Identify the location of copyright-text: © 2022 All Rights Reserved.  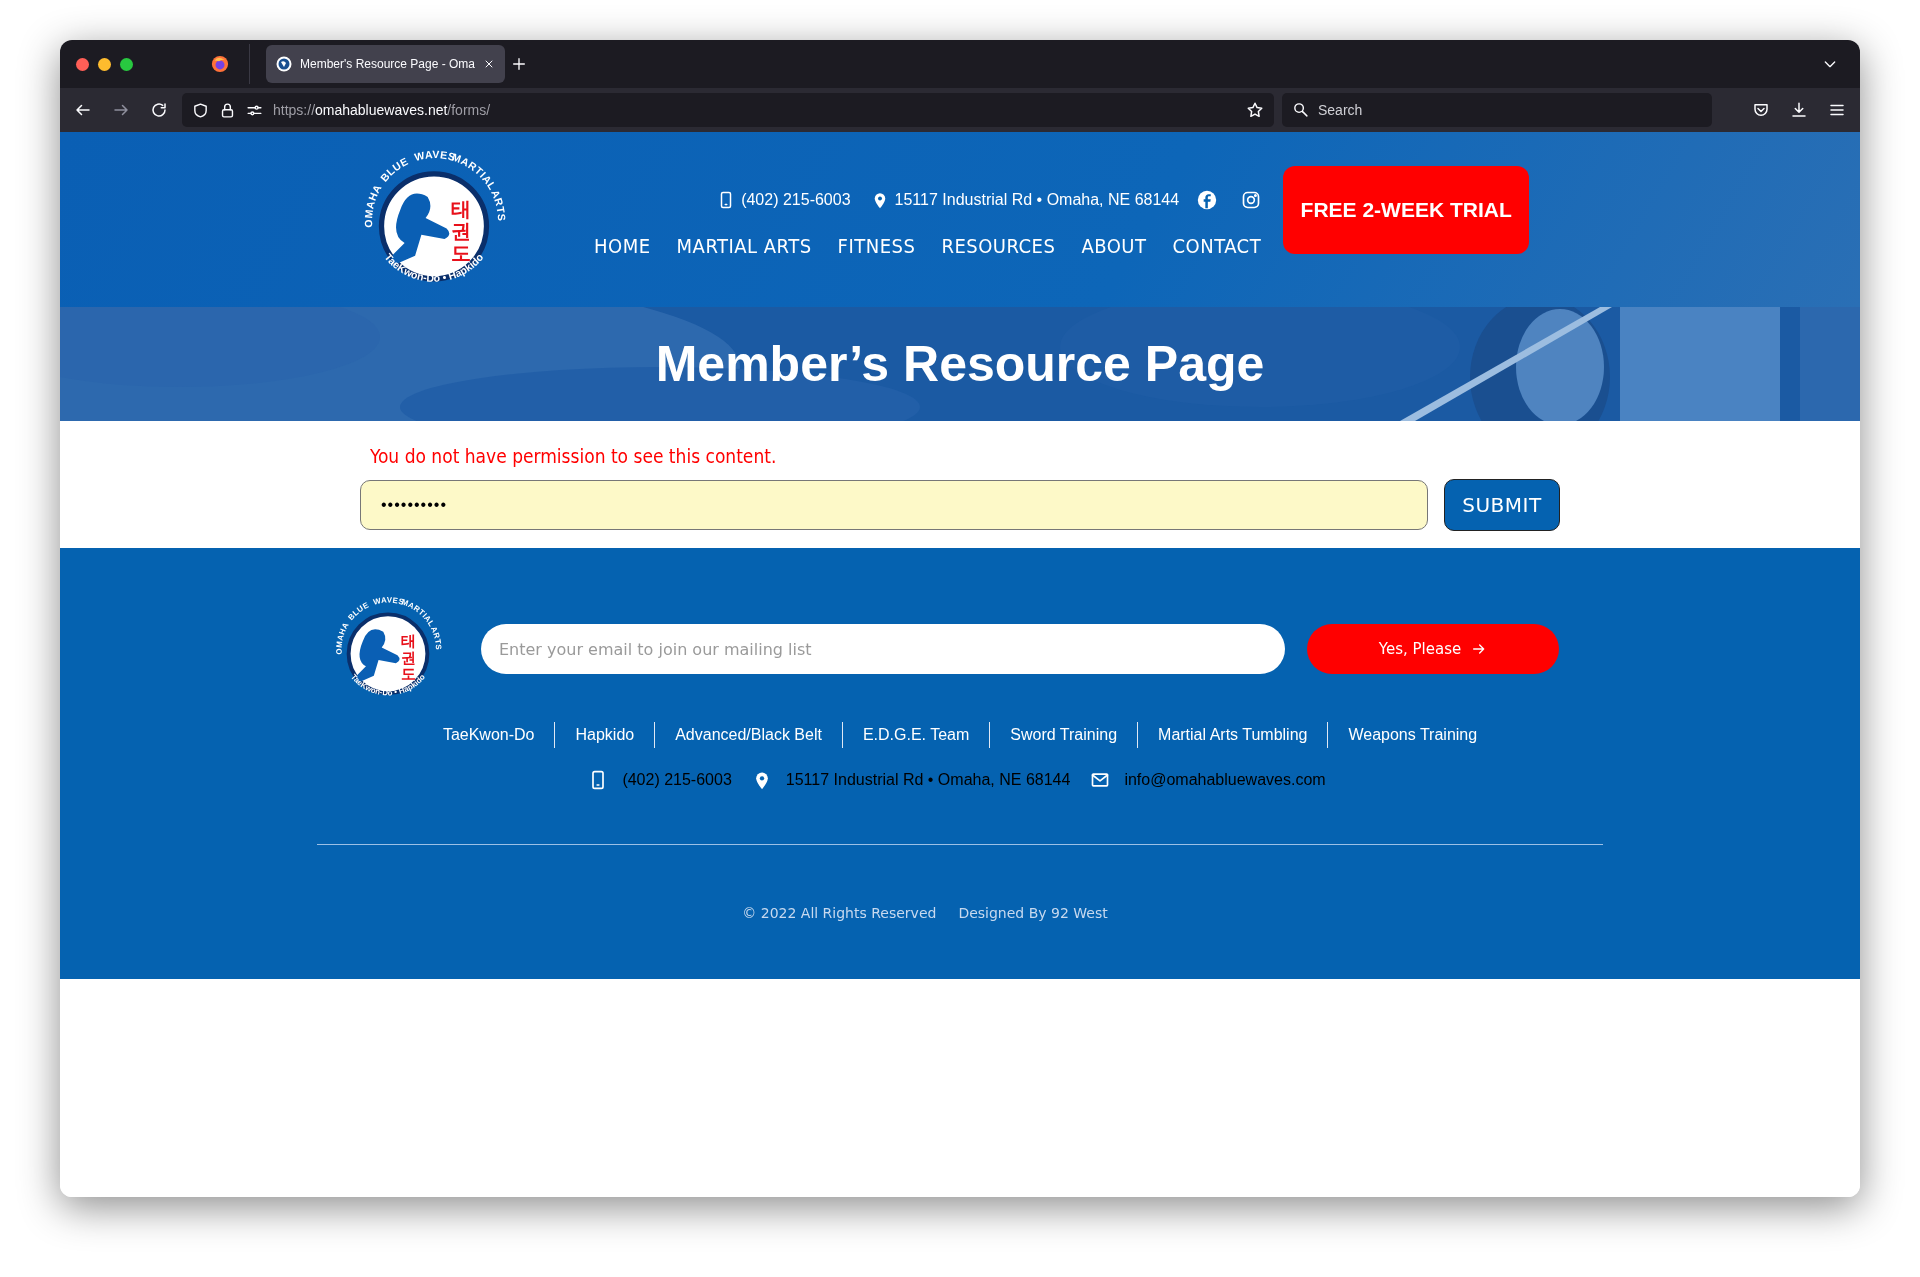
(839, 913).